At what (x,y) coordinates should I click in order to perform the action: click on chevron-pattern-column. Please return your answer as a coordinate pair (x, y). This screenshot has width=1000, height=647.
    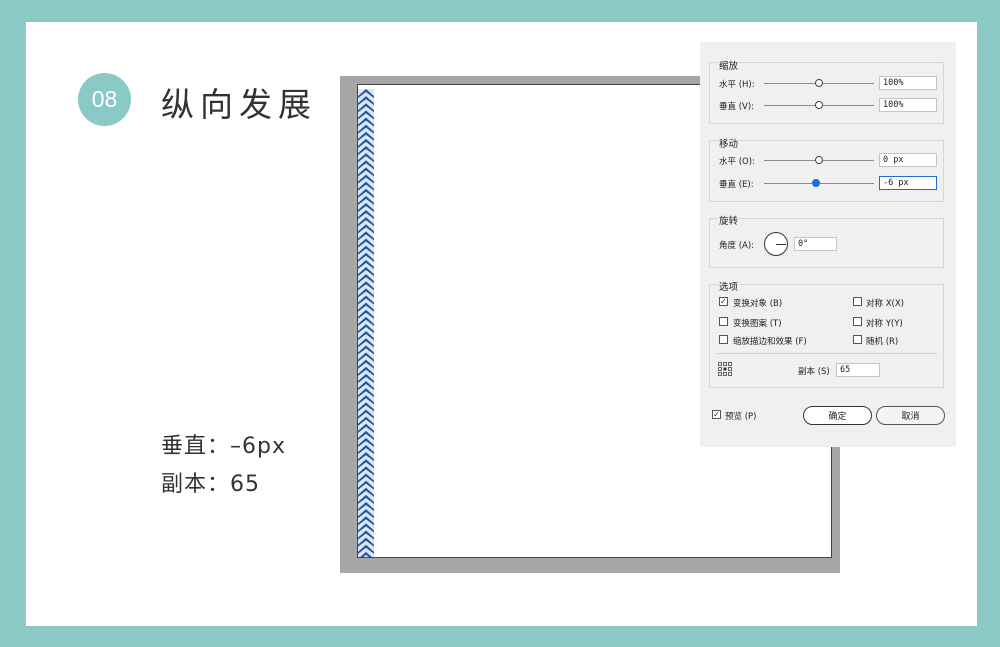
    Looking at the image, I should click on (366, 323).